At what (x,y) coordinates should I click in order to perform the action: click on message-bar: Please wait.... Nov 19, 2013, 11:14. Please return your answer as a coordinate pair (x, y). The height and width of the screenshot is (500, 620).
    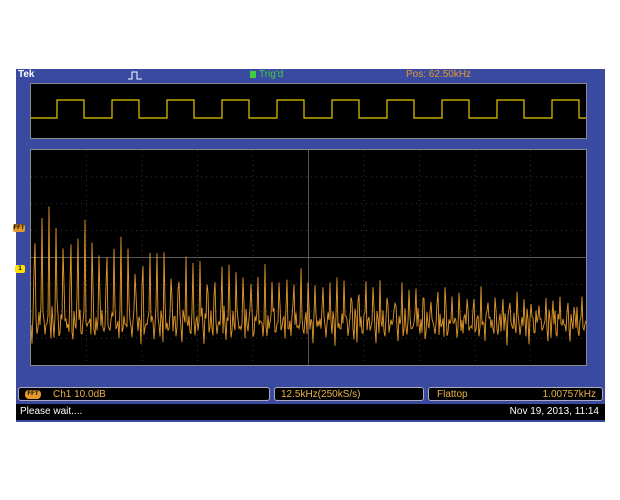
    Looking at the image, I should click on (310, 412).